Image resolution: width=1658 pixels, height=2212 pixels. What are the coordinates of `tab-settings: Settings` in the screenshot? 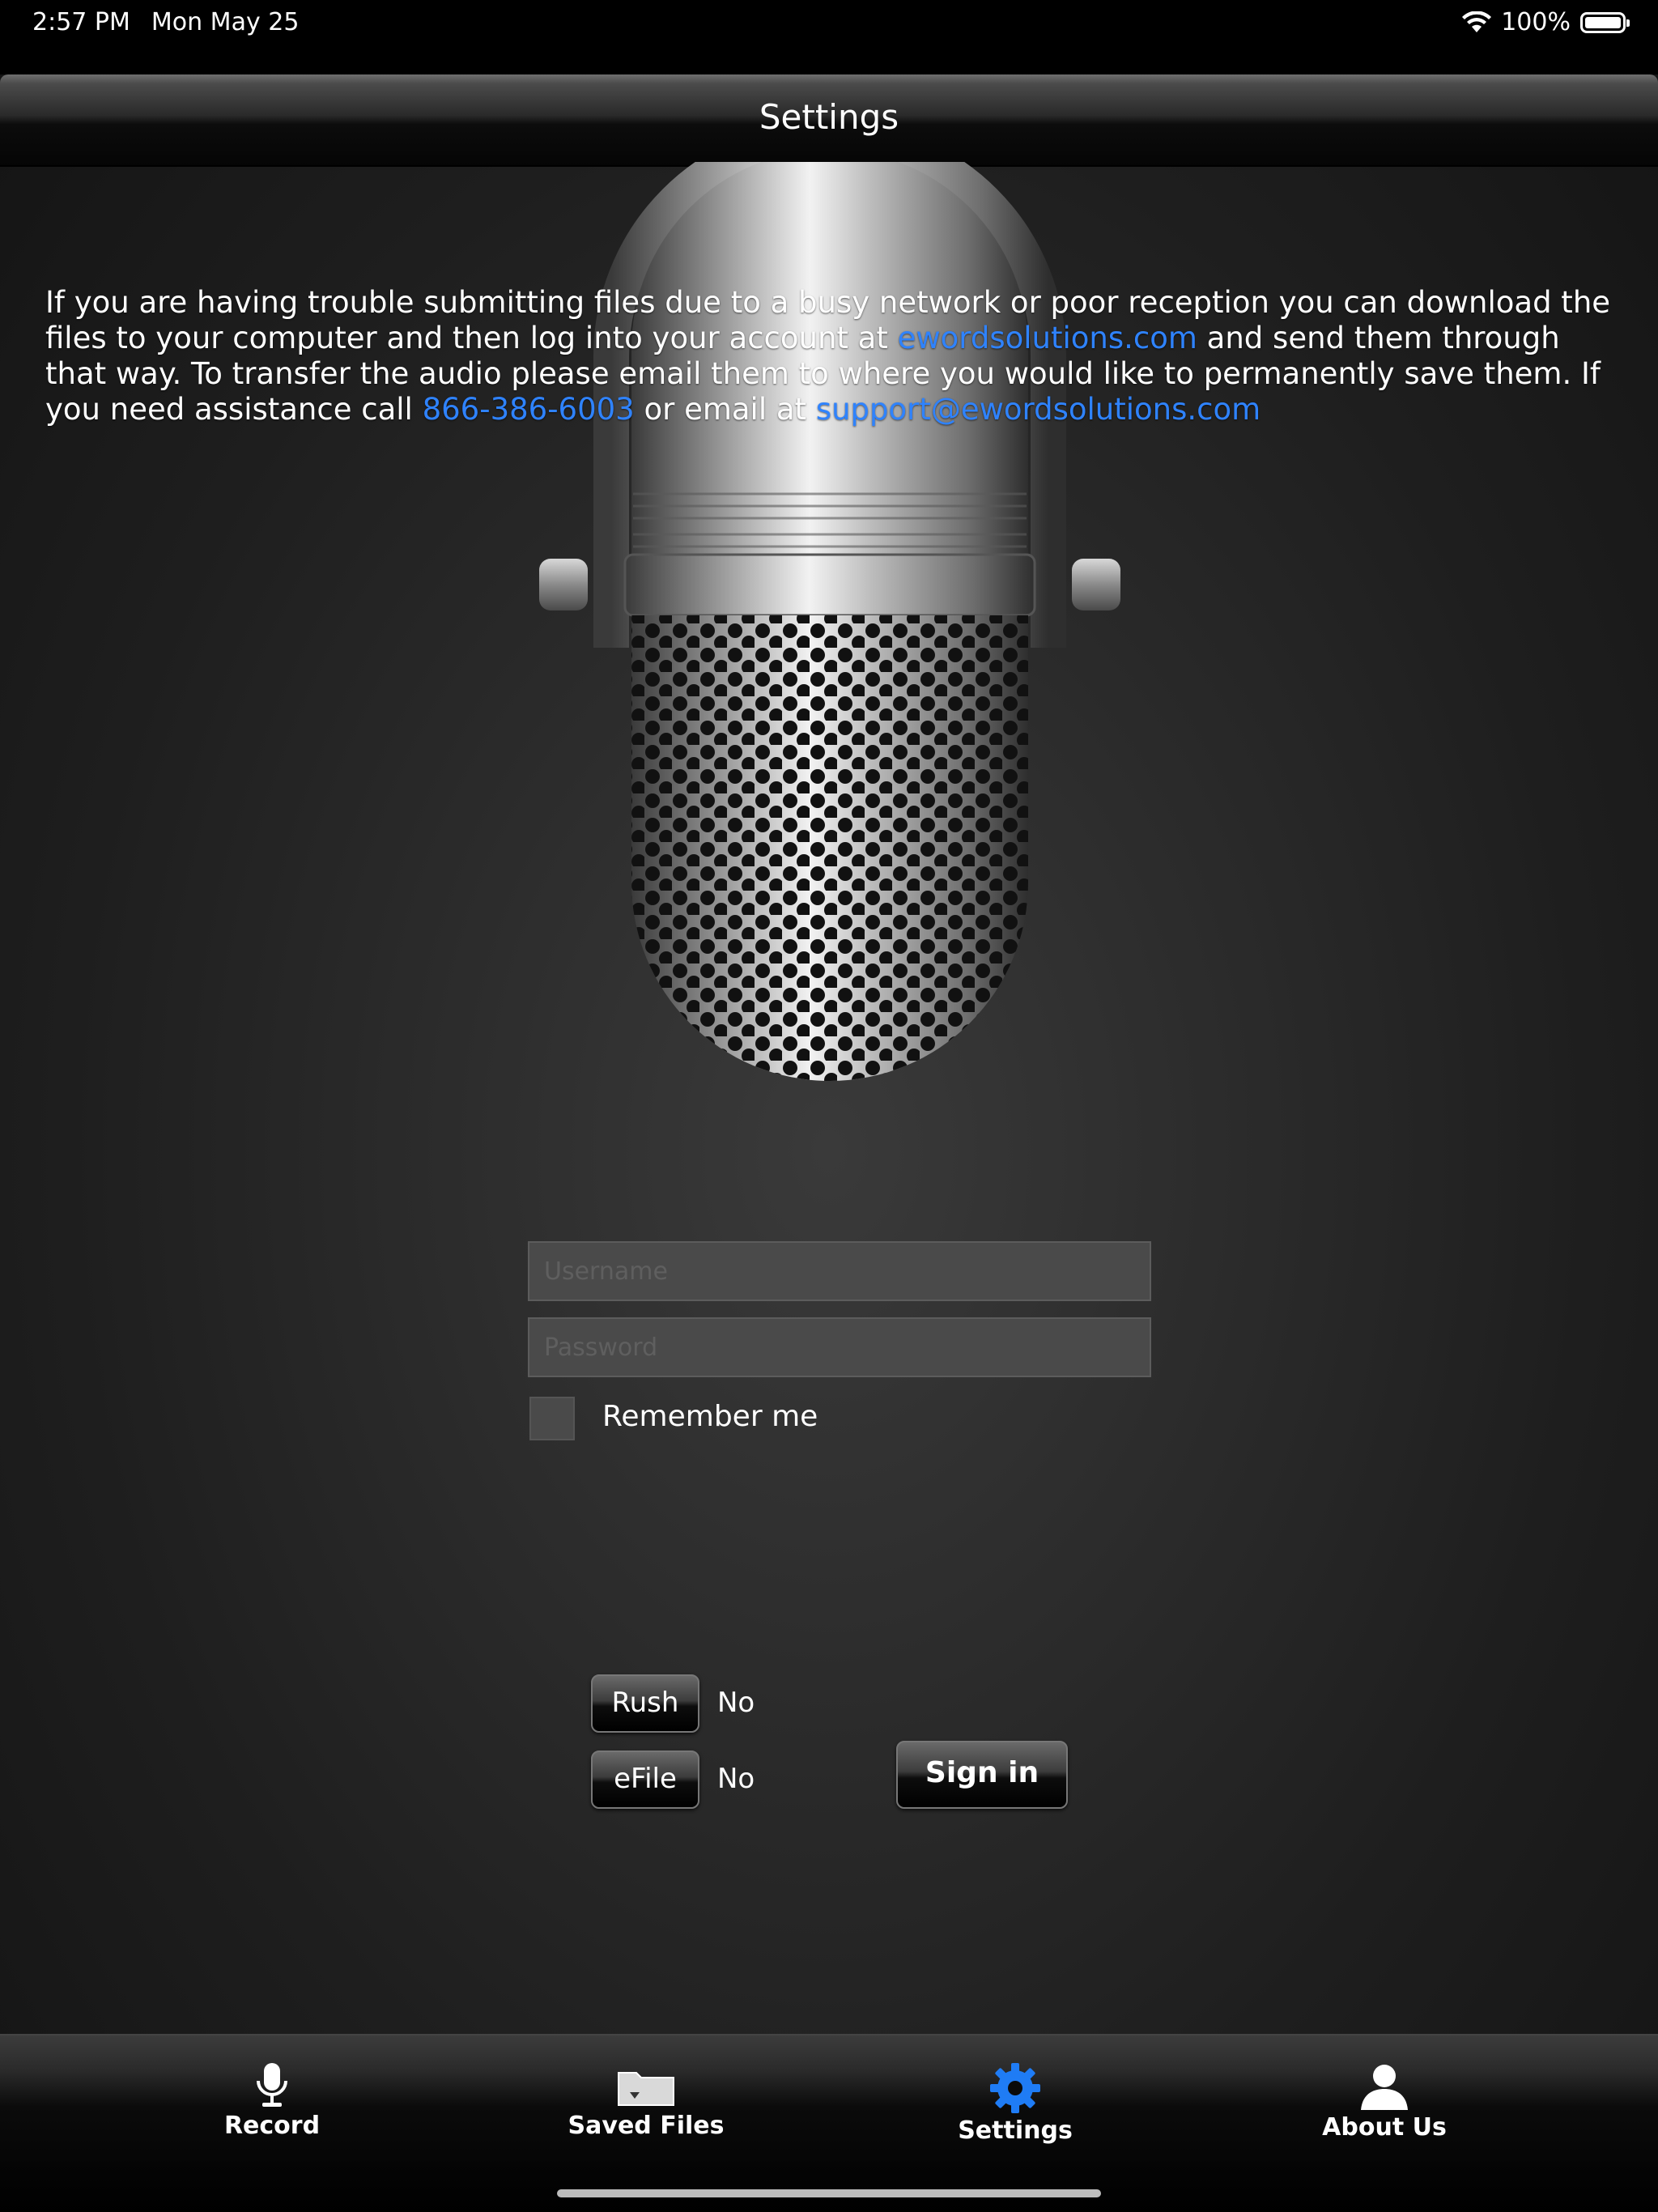 It's located at (1015, 2110).